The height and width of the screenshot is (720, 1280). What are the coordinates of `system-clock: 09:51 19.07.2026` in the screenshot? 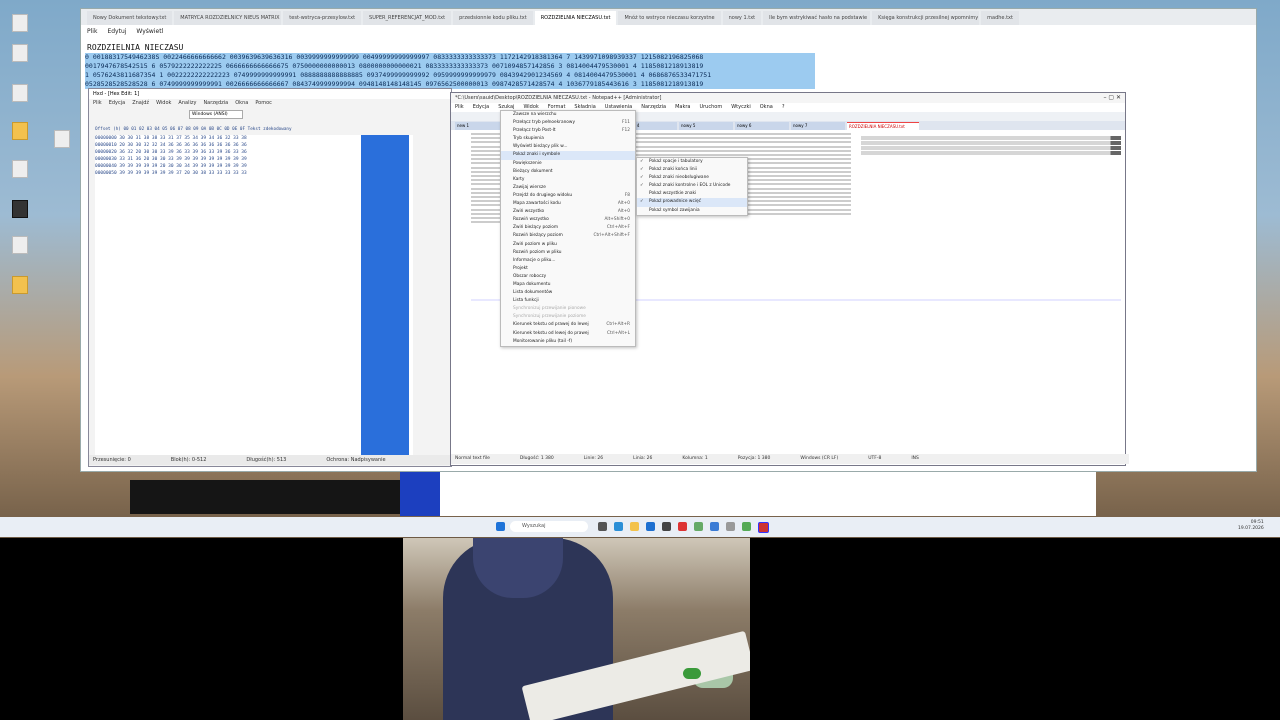 It's located at (1251, 526).